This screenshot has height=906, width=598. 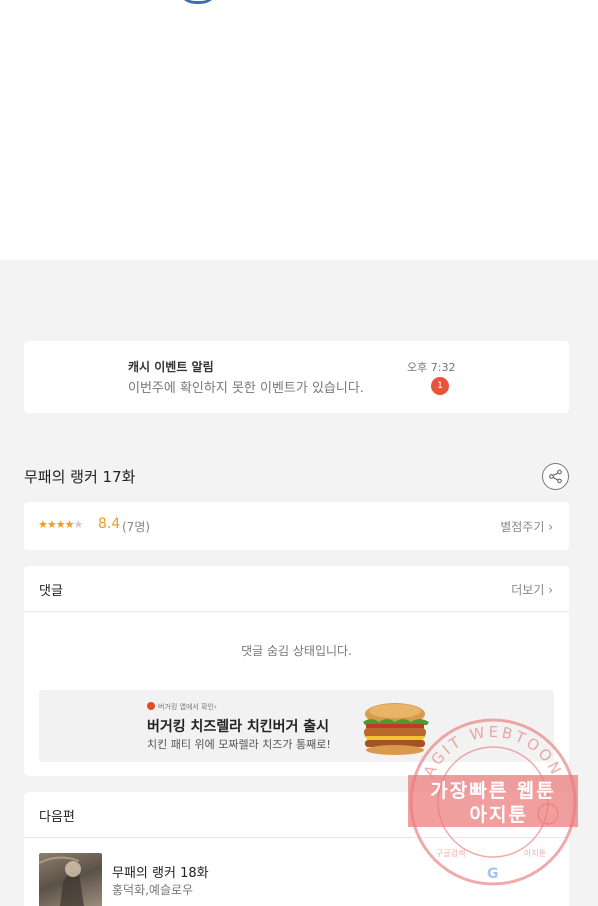 What do you see at coordinates (526, 526) in the screenshot?
I see `rate-button: 별점주기 ›` at bounding box center [526, 526].